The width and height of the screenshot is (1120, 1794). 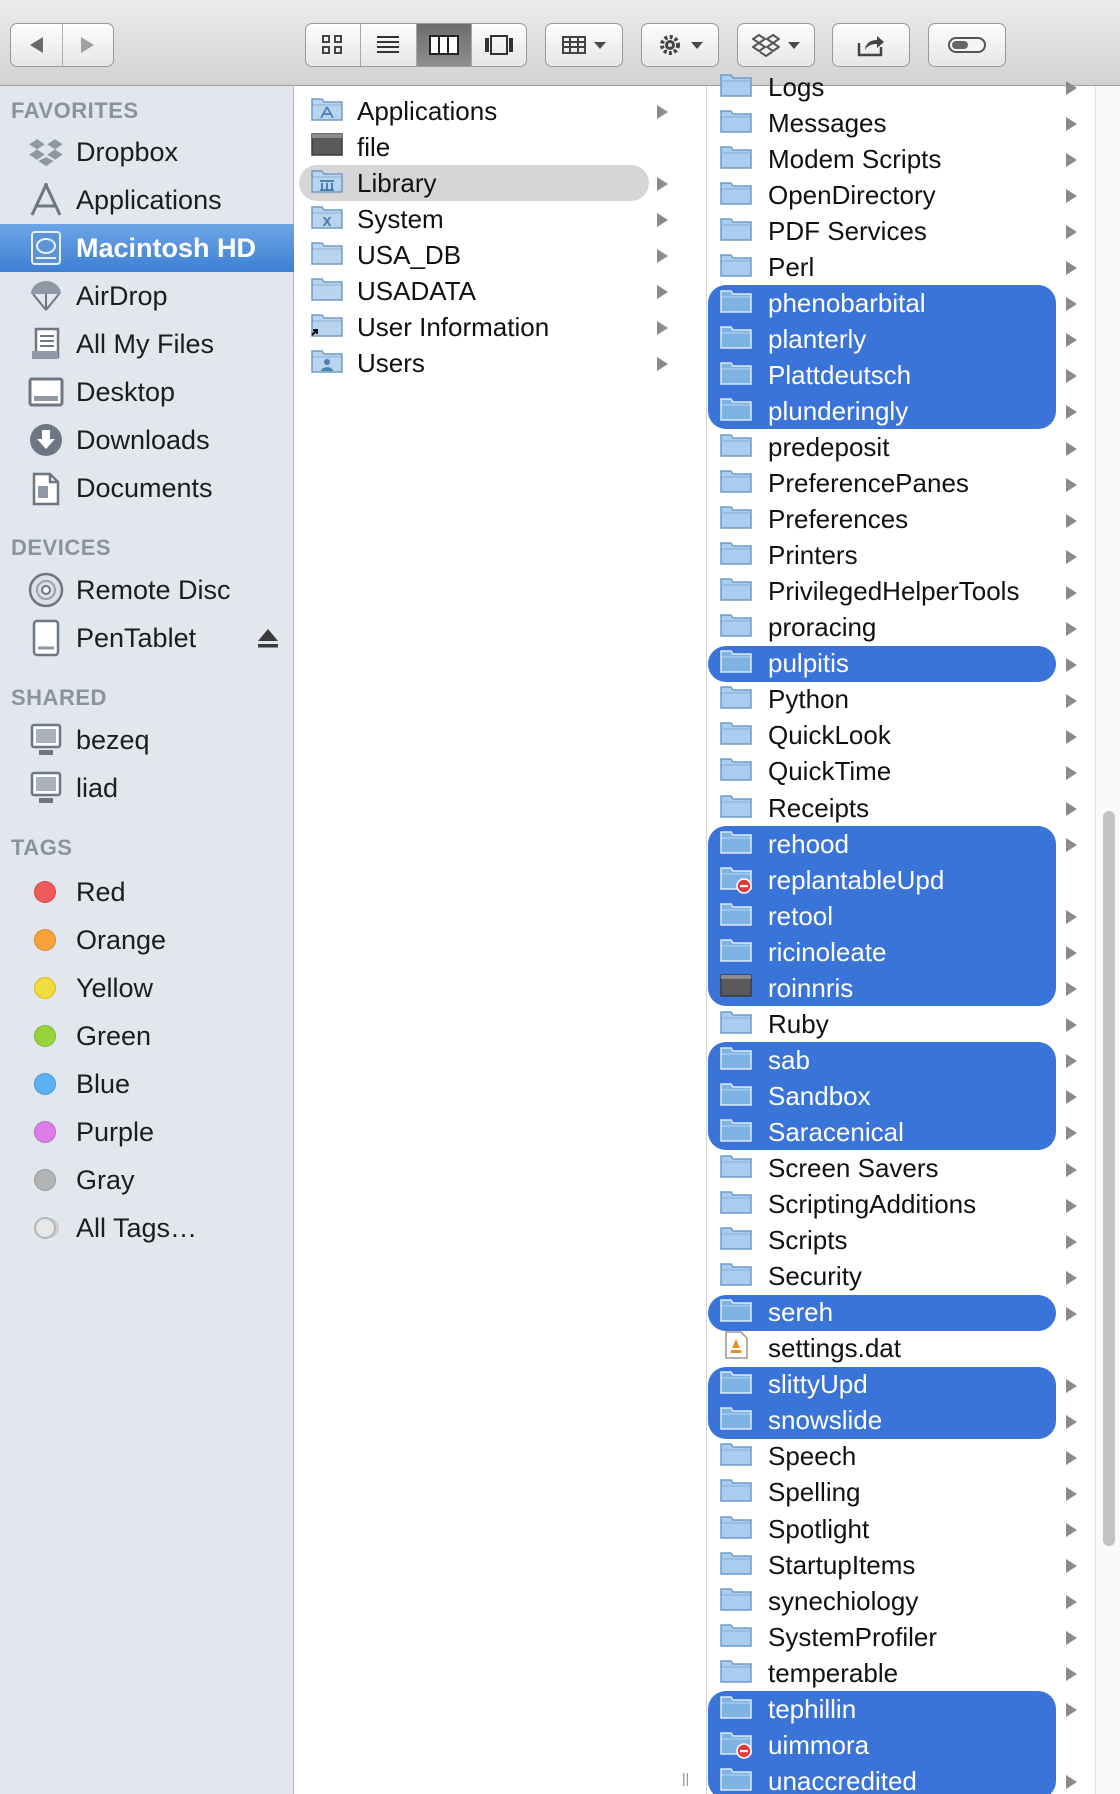 What do you see at coordinates (147, 590) in the screenshot?
I see `sidebar-item-remote-disc: Remote Disc` at bounding box center [147, 590].